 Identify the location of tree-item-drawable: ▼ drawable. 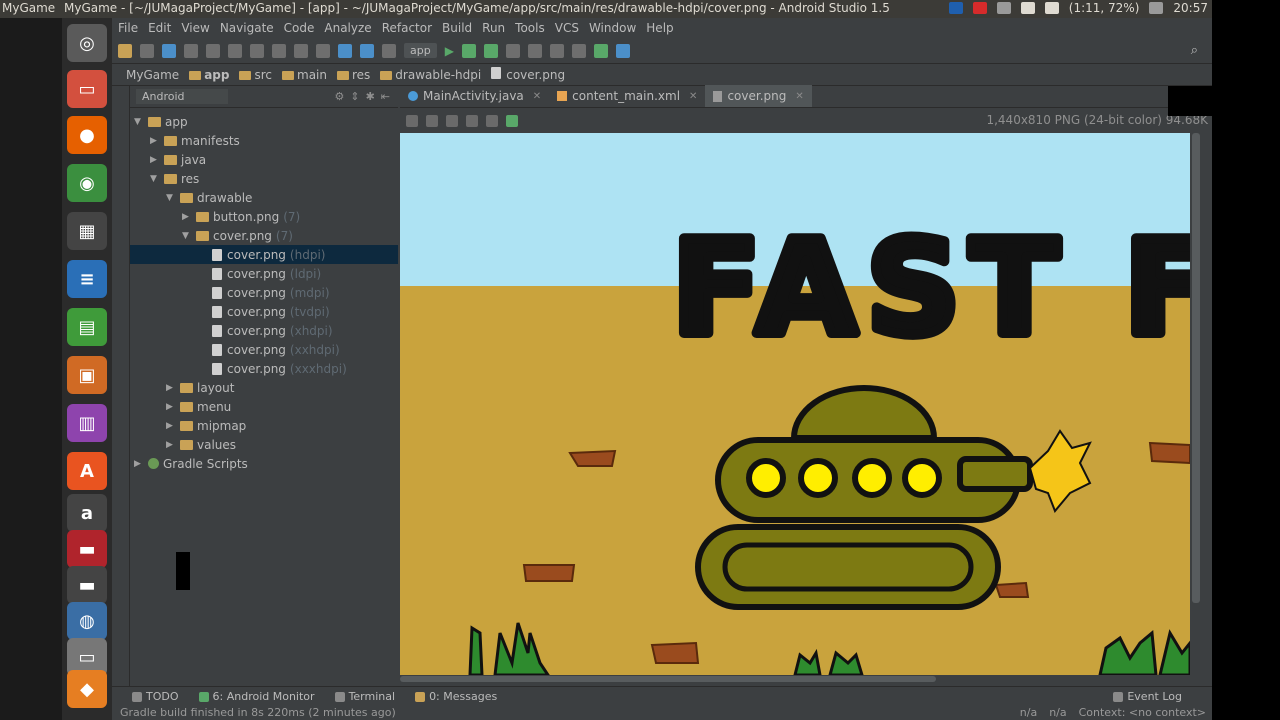
(264, 197).